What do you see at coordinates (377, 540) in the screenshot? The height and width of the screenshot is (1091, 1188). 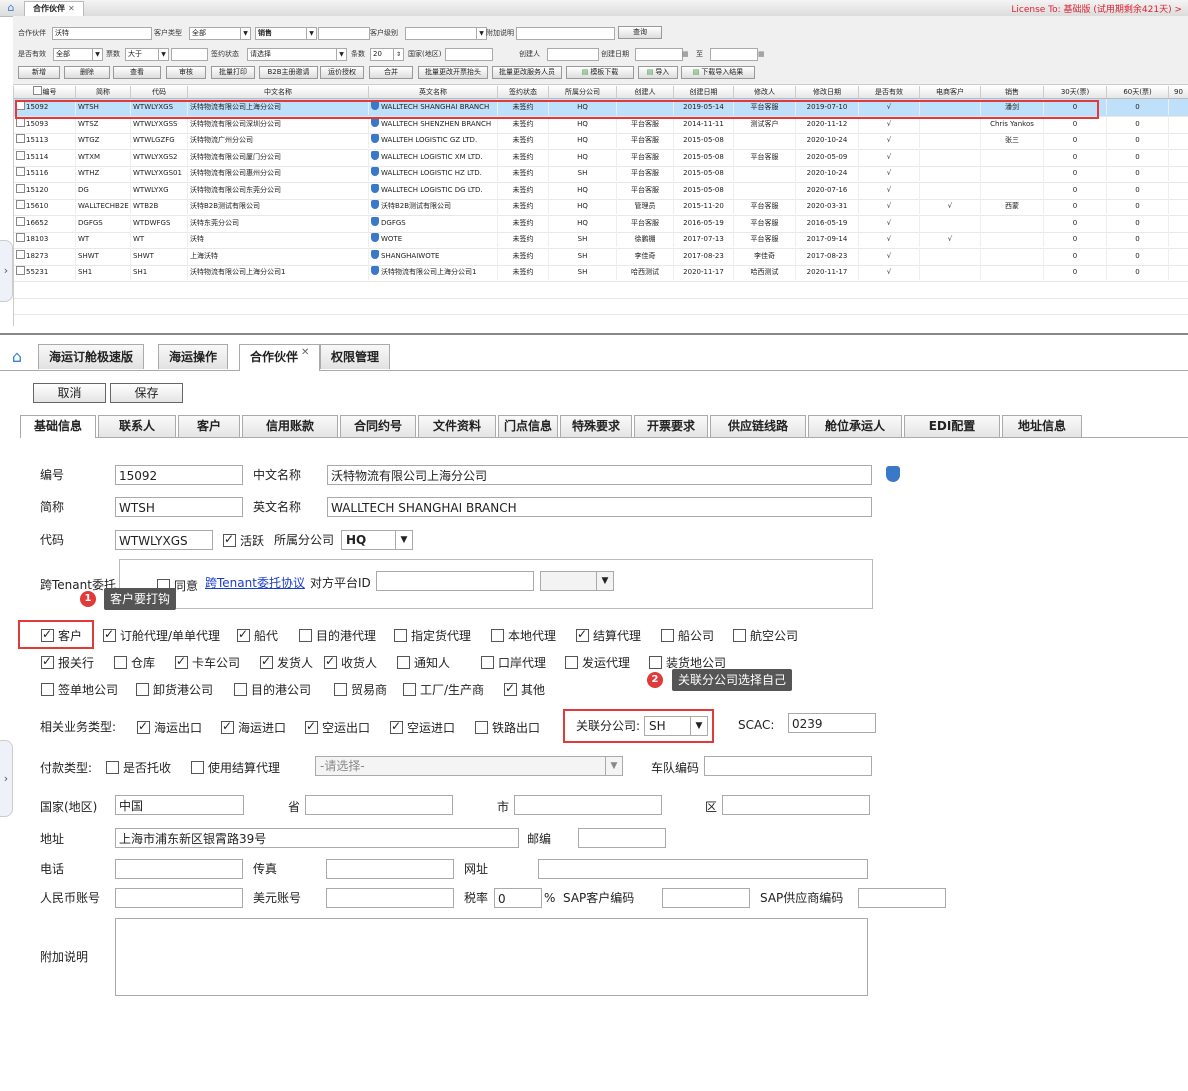 I see `branch-select: HQ ▼` at bounding box center [377, 540].